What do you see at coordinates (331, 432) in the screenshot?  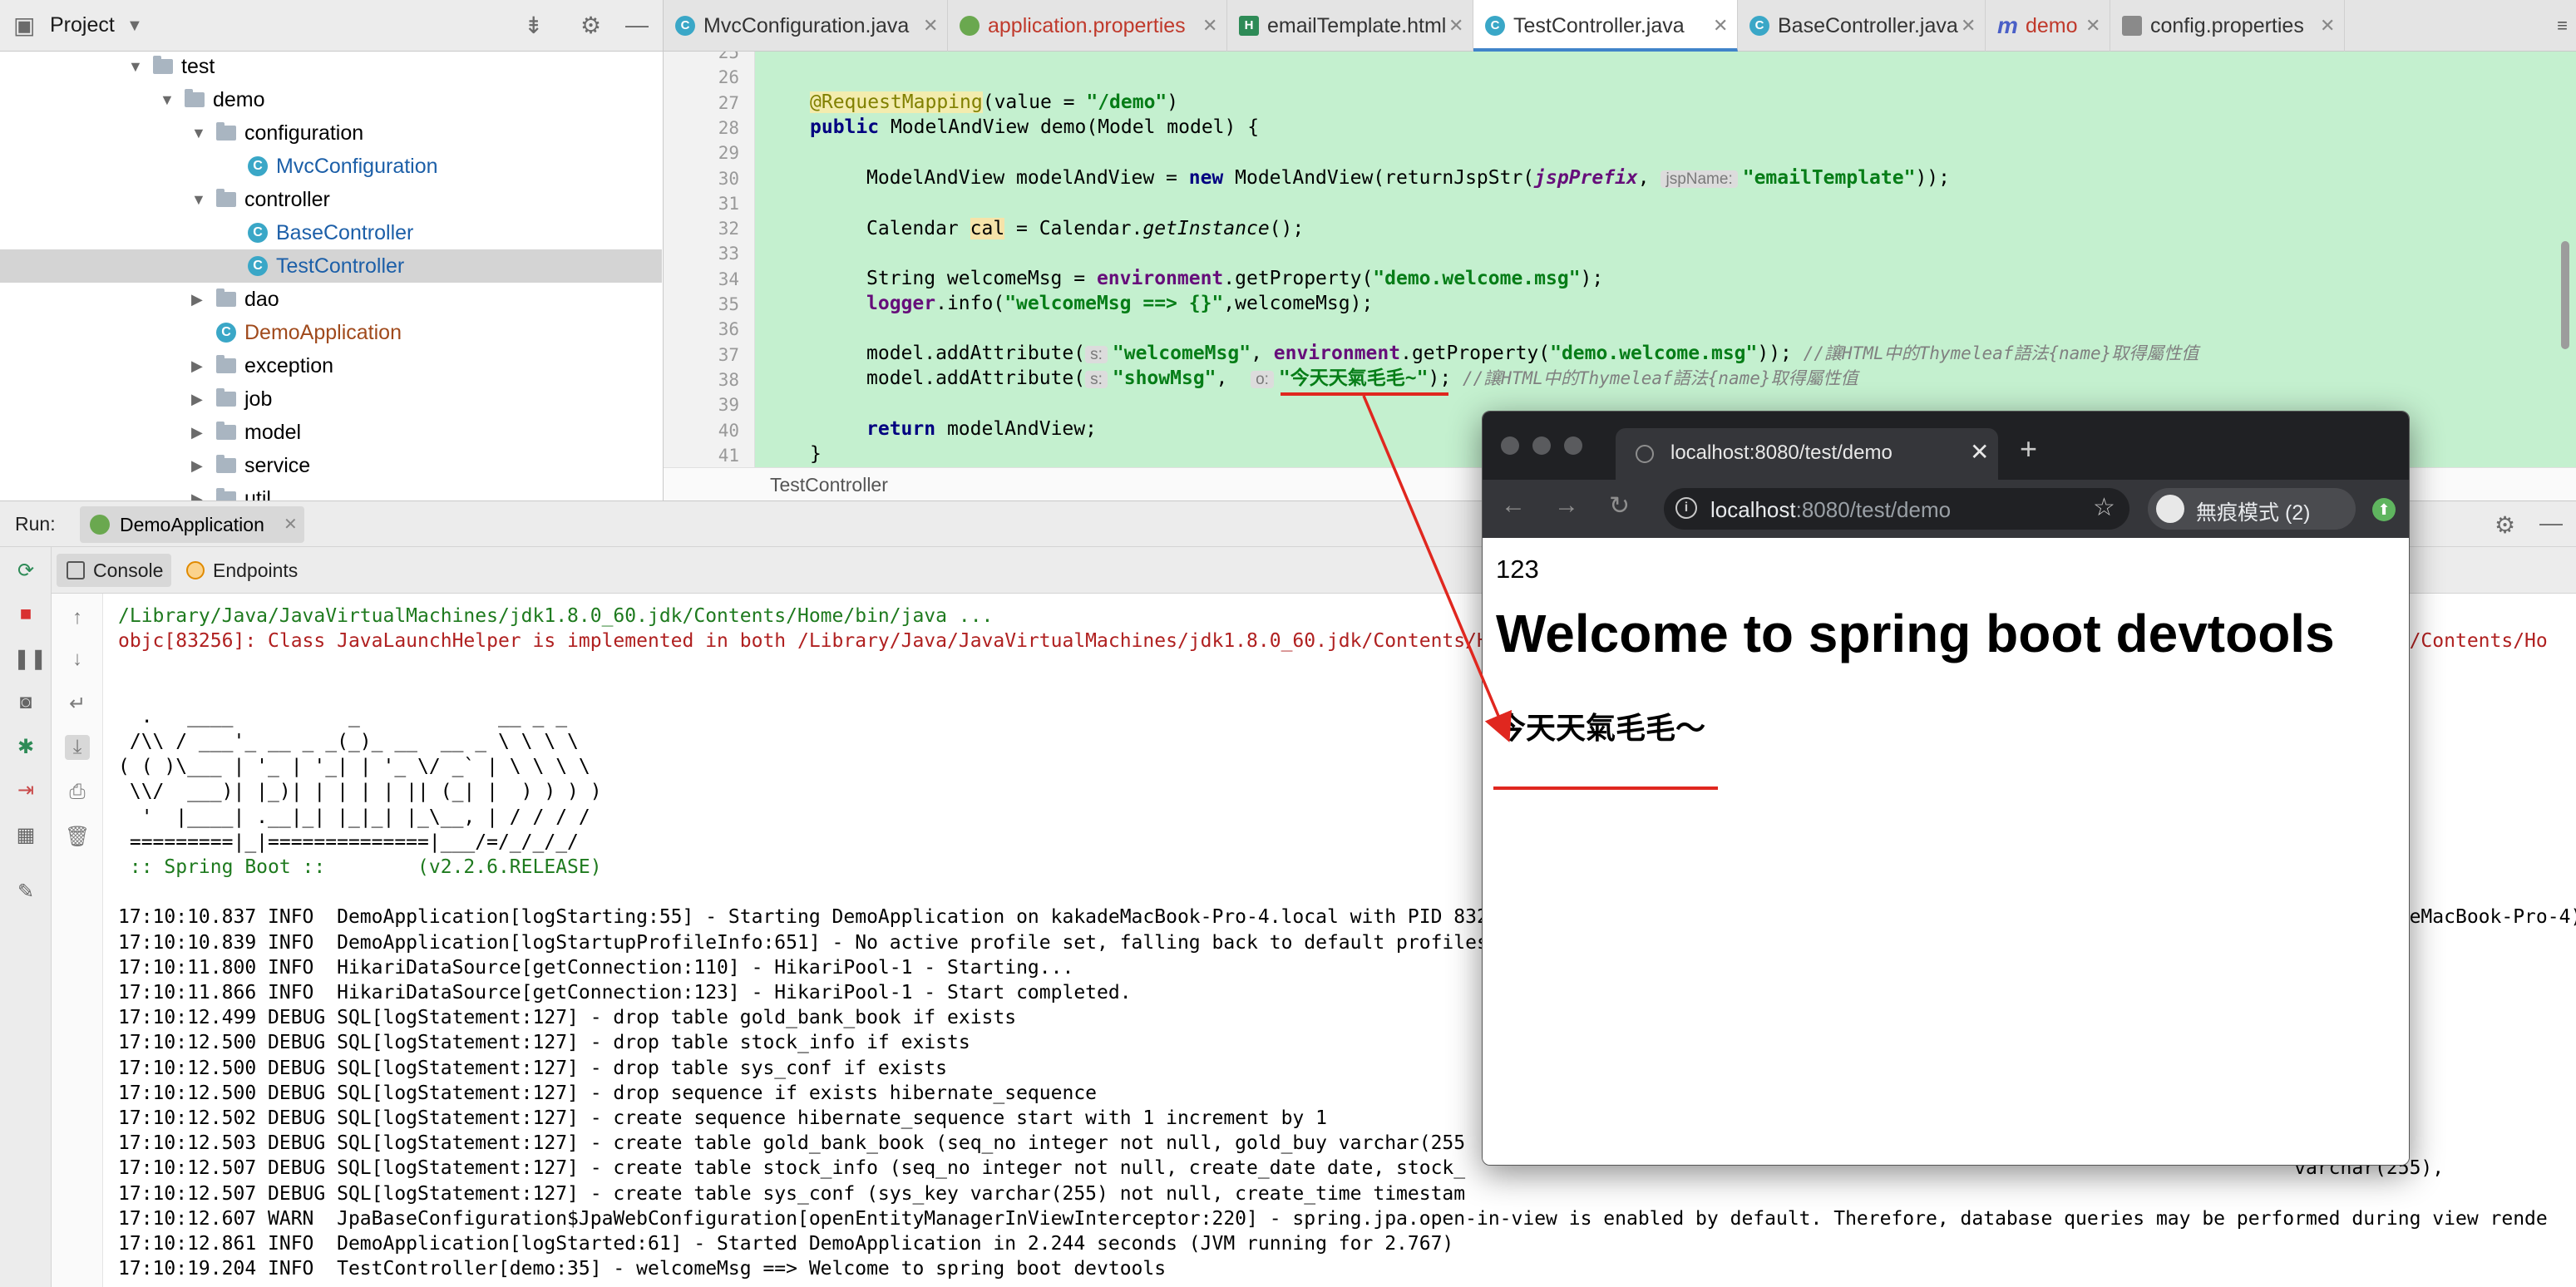 I see `tree-item-model: ▶ model` at bounding box center [331, 432].